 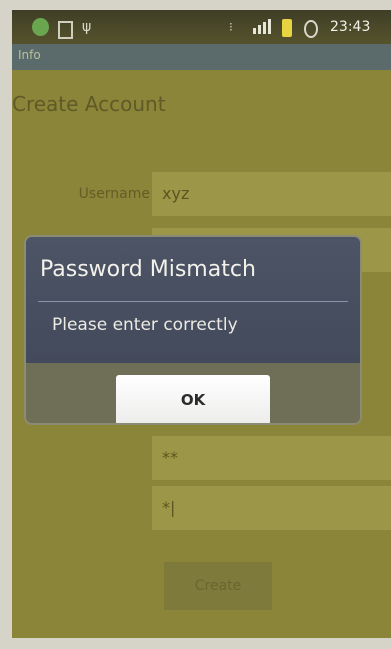 I want to click on username-field: xyz, so click(x=271, y=194).